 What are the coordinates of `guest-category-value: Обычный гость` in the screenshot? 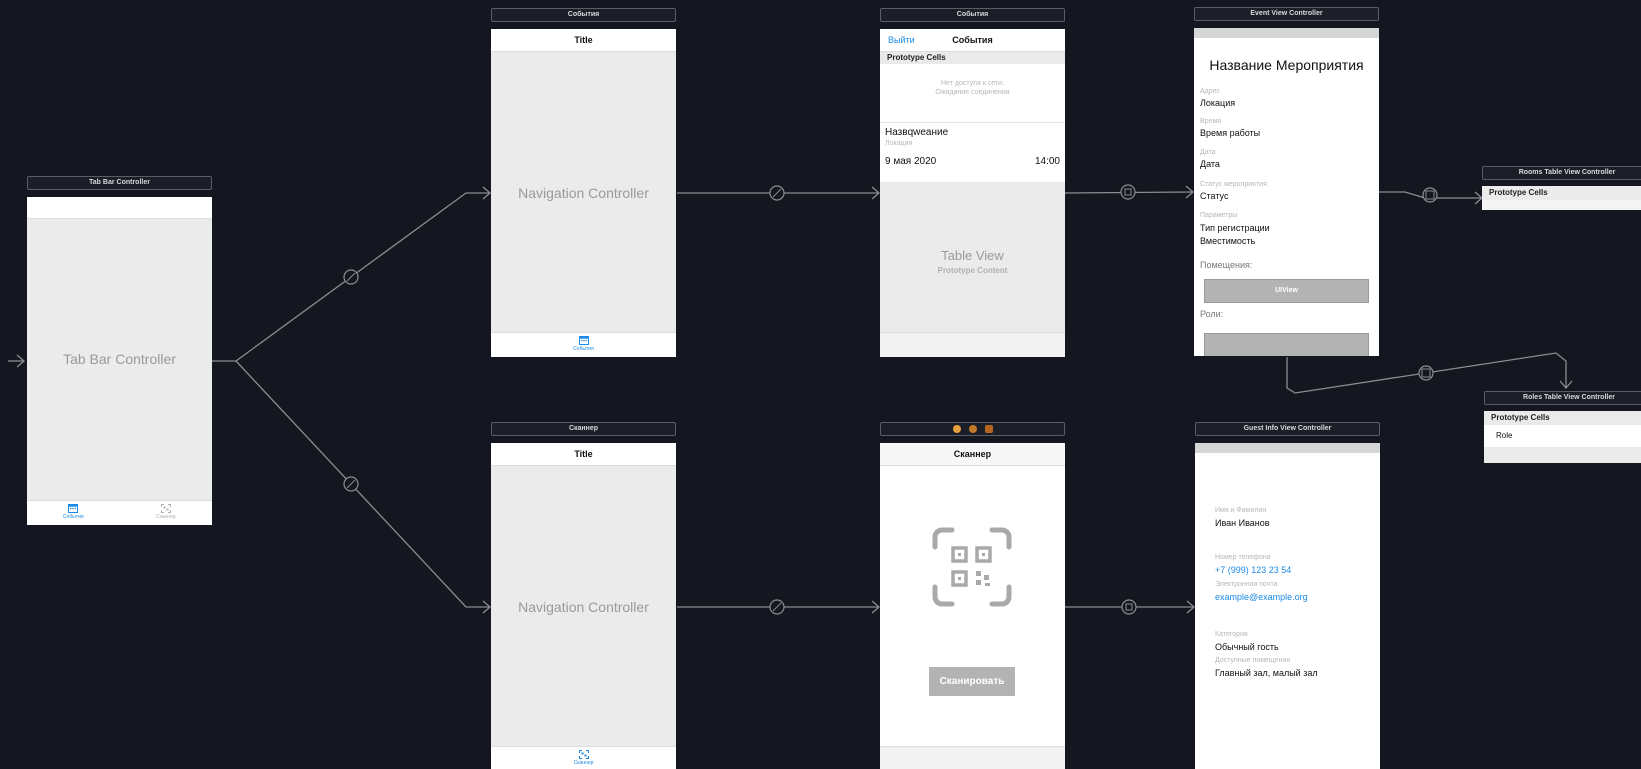 It's located at (1247, 647).